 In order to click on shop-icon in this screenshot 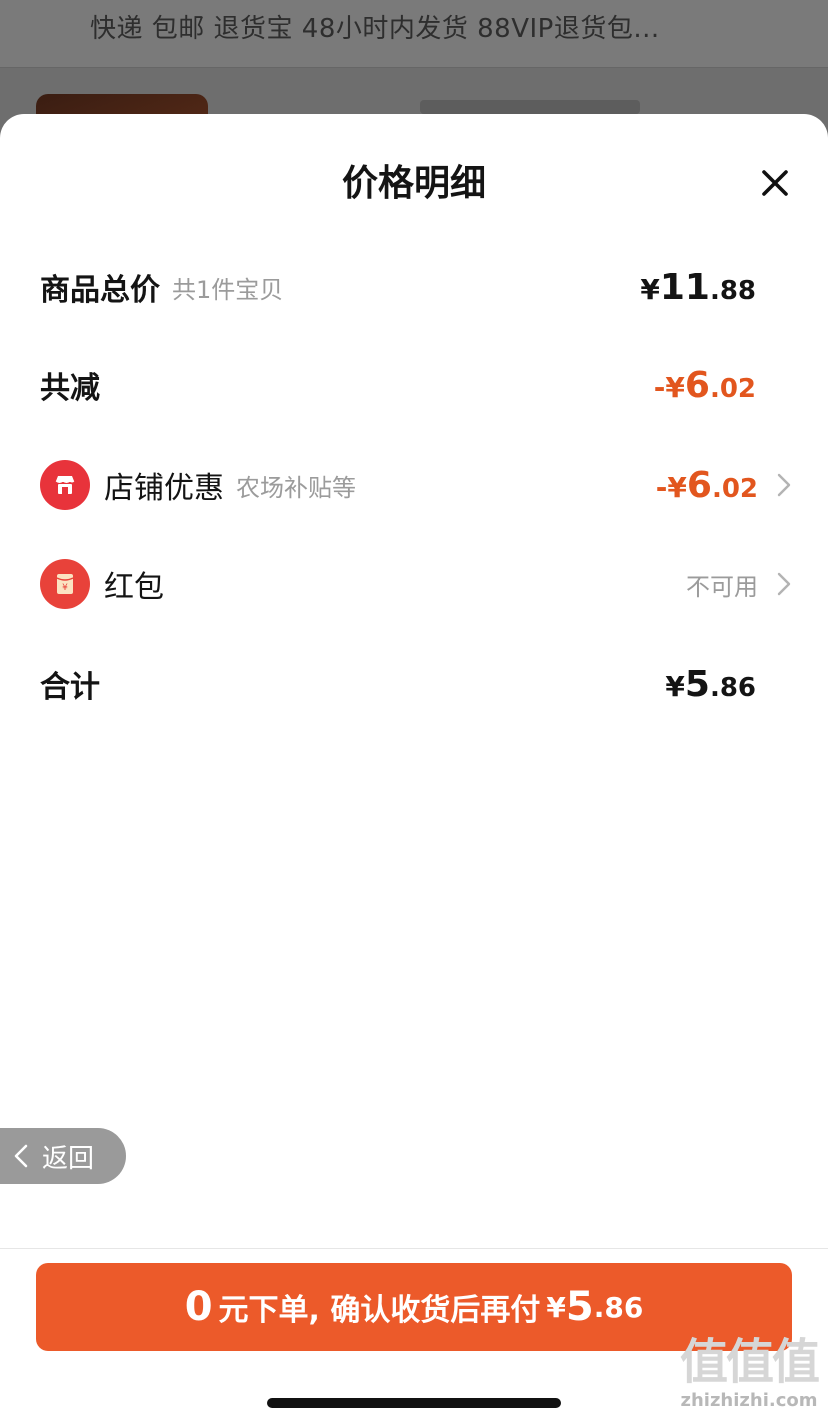, I will do `click(65, 485)`.